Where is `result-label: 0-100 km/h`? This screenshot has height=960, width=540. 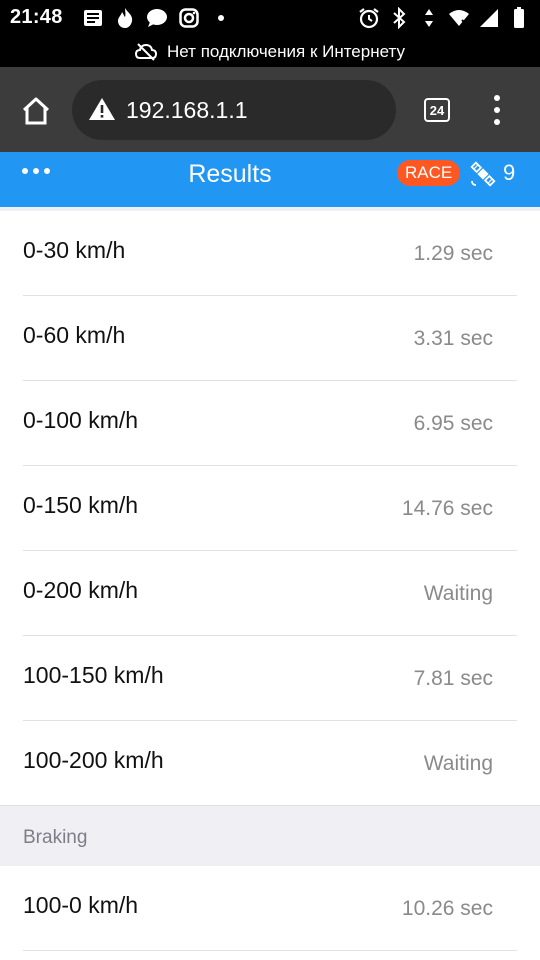
result-label: 0-100 km/h is located at coordinates (81, 420).